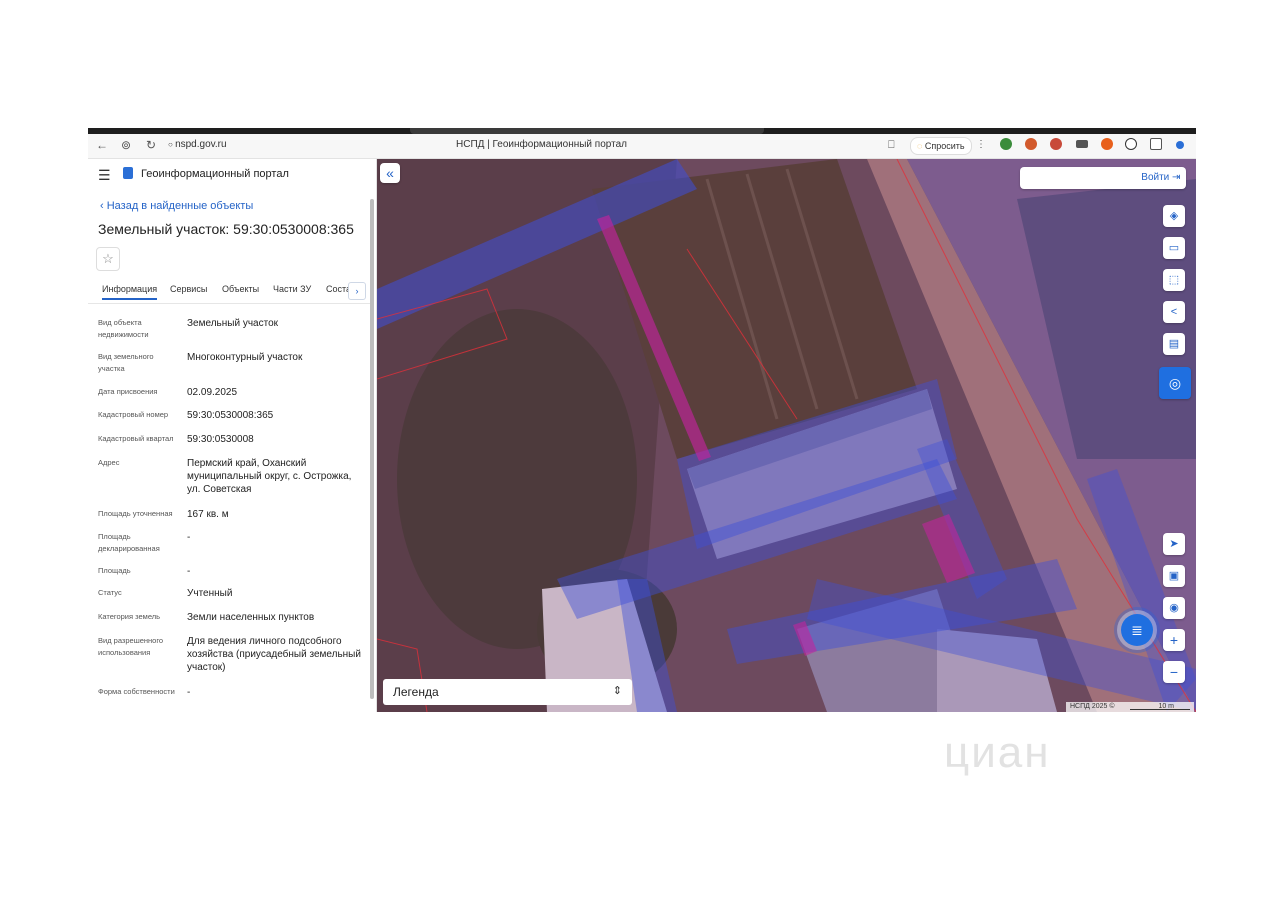 The height and width of the screenshot is (904, 1280). Describe the element at coordinates (251, 617) in the screenshot. I see `property-value: Земли населенных пунктов` at that location.